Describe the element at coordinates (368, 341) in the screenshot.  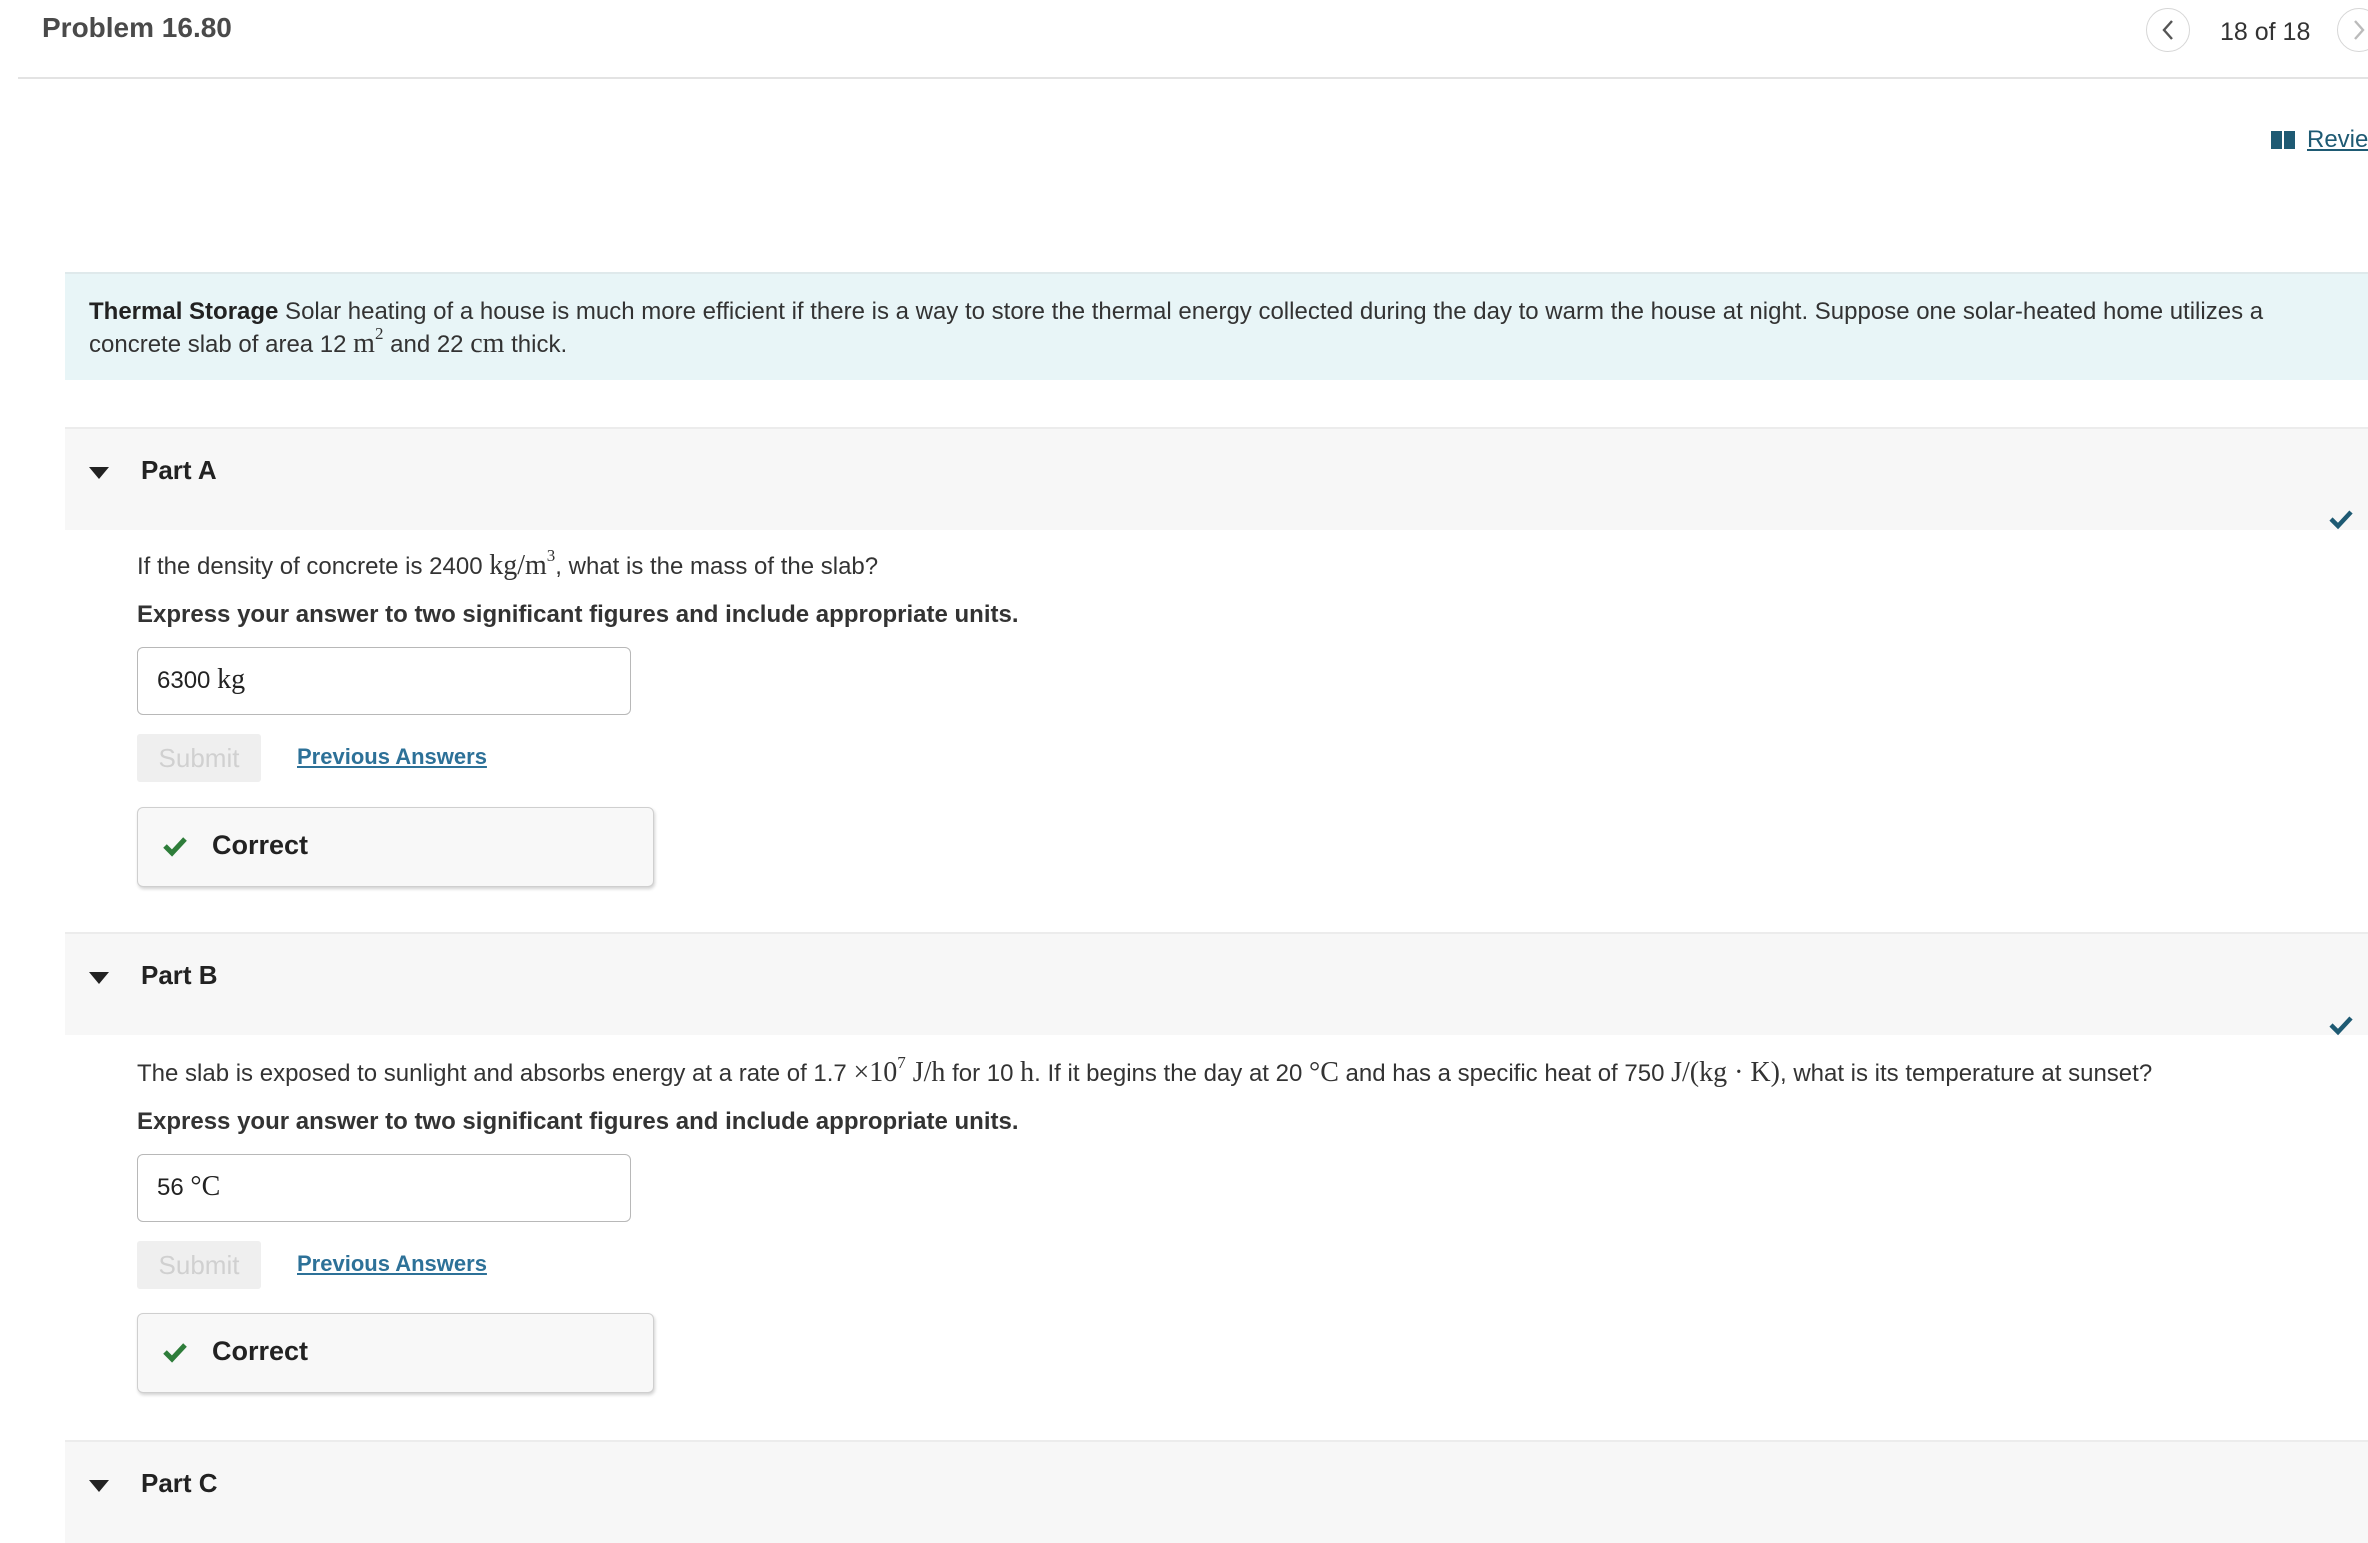
I see `area-unit: m2` at that location.